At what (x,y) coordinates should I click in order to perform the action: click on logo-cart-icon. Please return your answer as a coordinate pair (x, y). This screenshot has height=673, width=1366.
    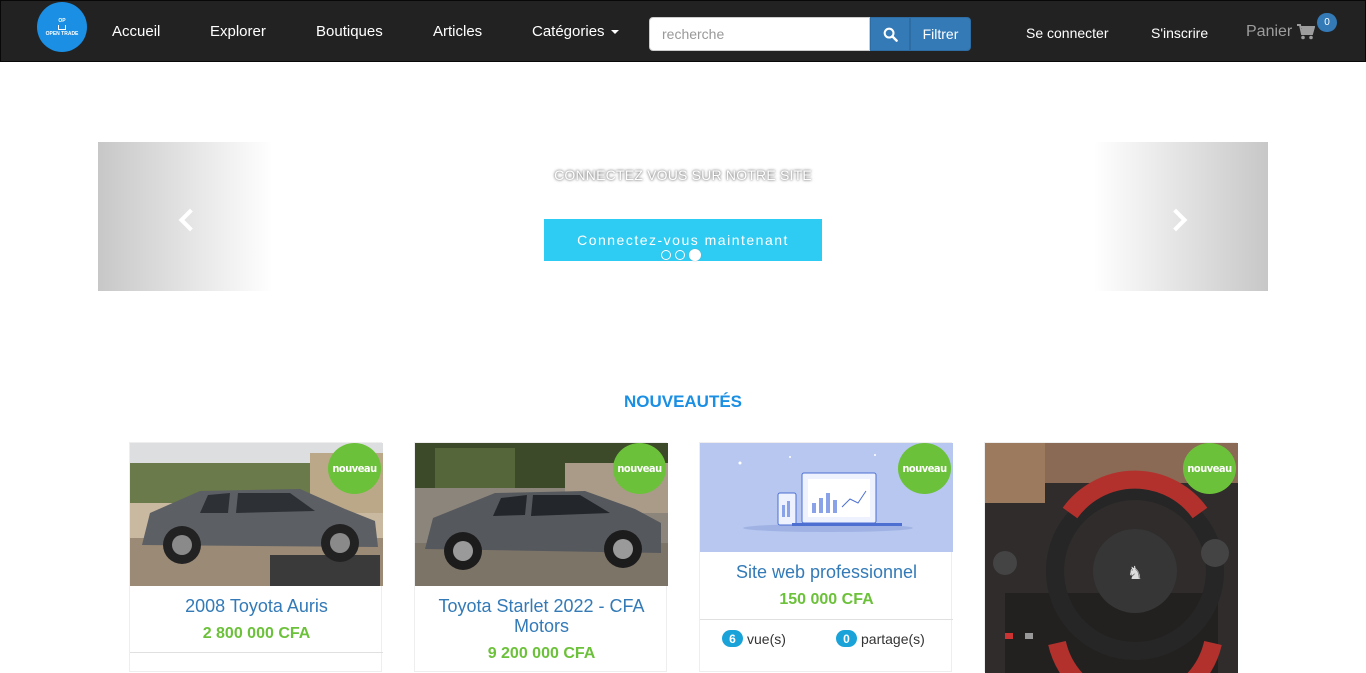
    Looking at the image, I should click on (62, 27).